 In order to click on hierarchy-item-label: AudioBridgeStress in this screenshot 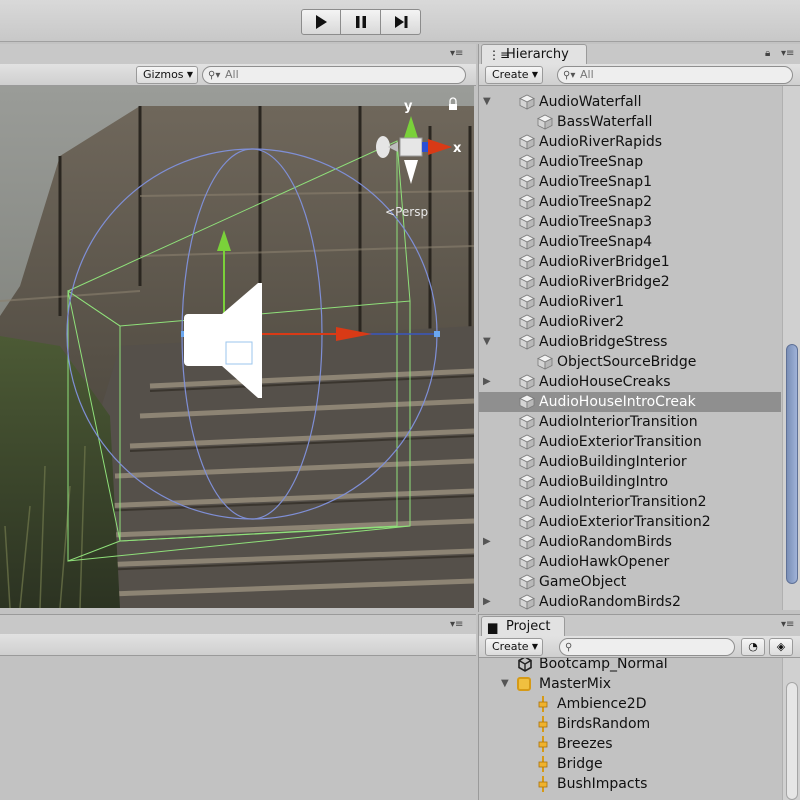, I will do `click(603, 342)`.